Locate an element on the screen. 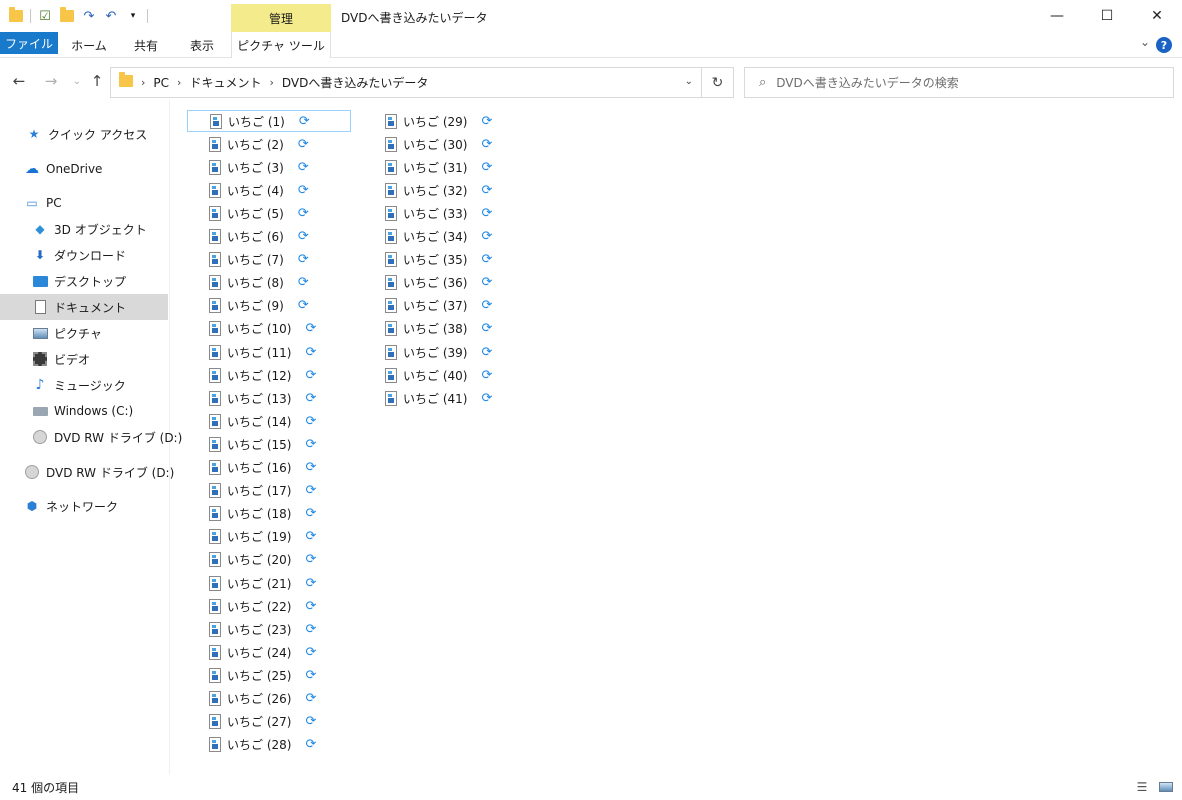 This screenshot has height=800, width=1182. file-name: いちご (22) is located at coordinates (259, 606).